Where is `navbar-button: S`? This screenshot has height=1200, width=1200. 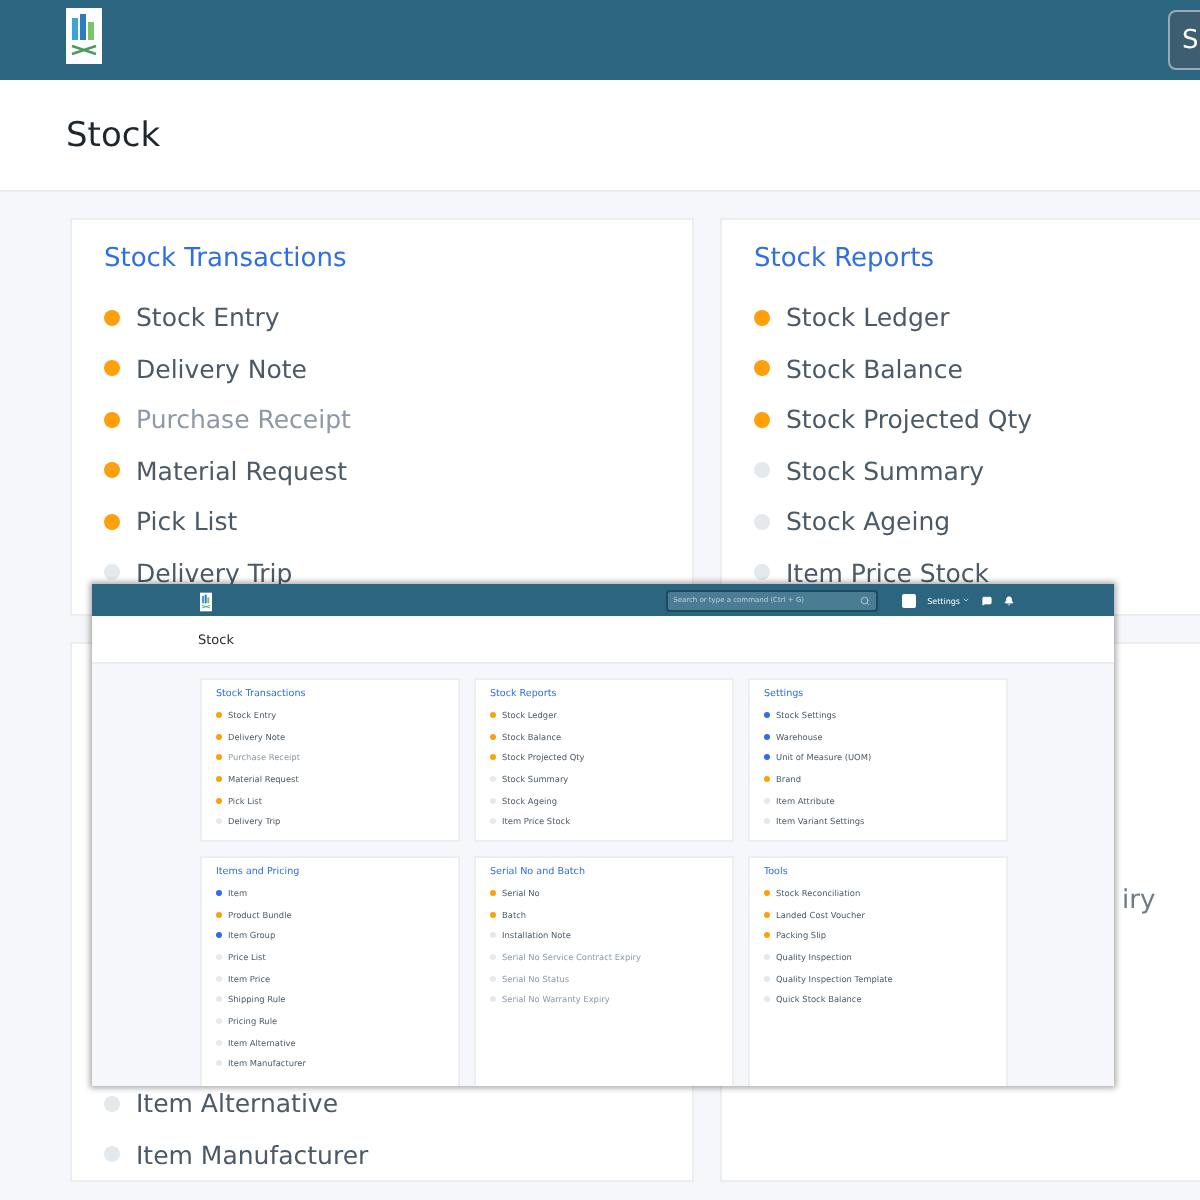
navbar-button: S is located at coordinates (1184, 40).